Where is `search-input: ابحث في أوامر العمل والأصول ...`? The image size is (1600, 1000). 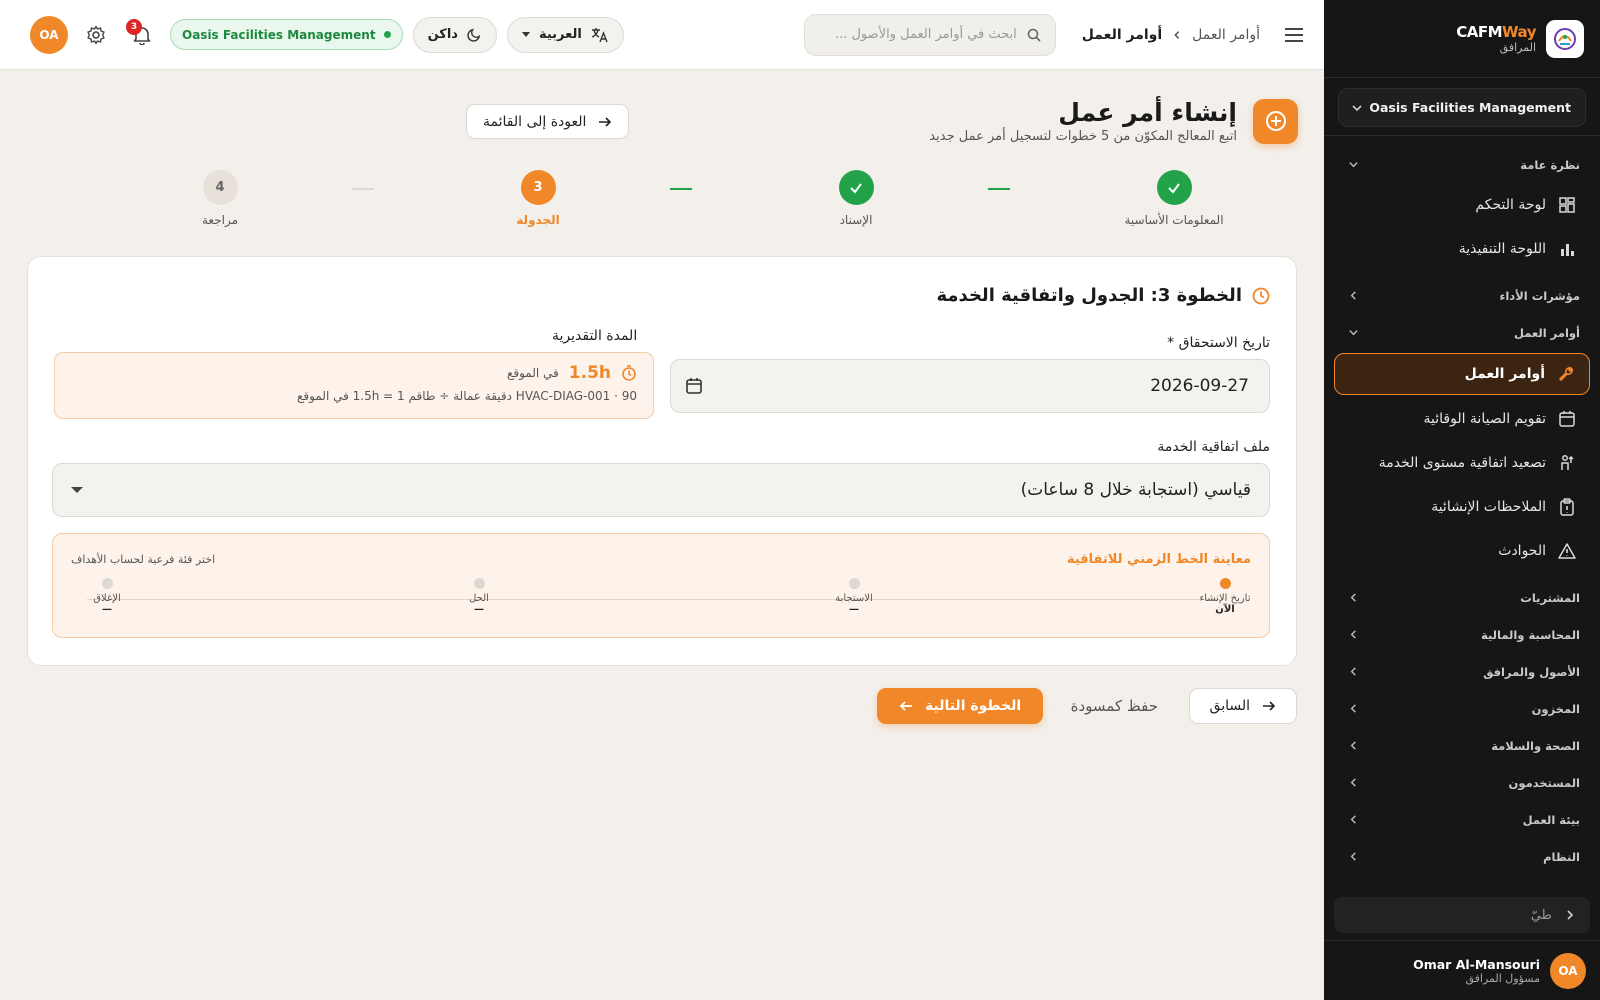 search-input: ابحث في أوامر العمل والأصول ... is located at coordinates (929, 34).